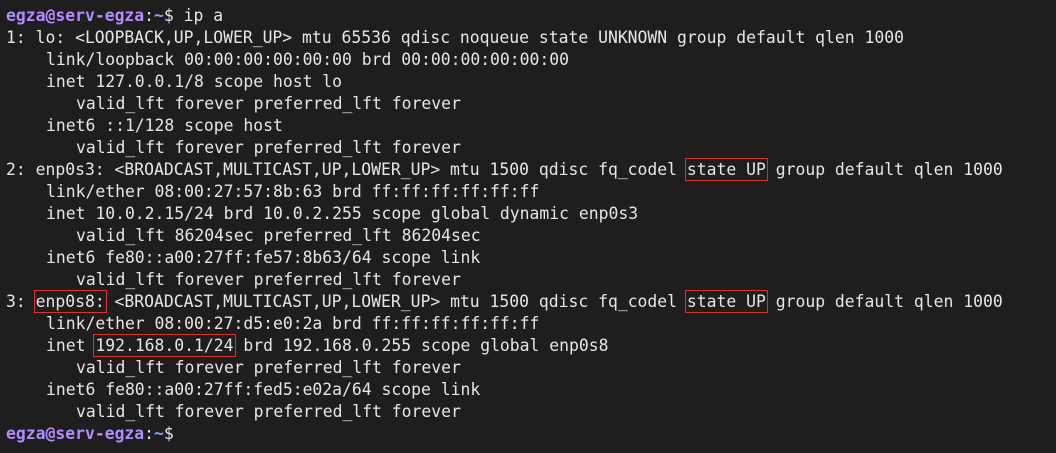 This screenshot has width=1056, height=453. I want to click on iface-enp0s8-inet-lifetime: valid_lft forever preferred_lft forever, so click(268, 367).